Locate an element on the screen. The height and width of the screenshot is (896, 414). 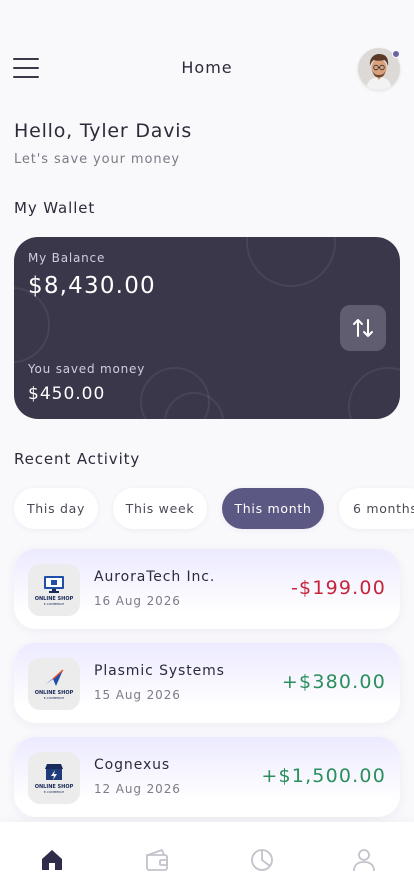
arrow-logo-icon is located at coordinates (54, 677).